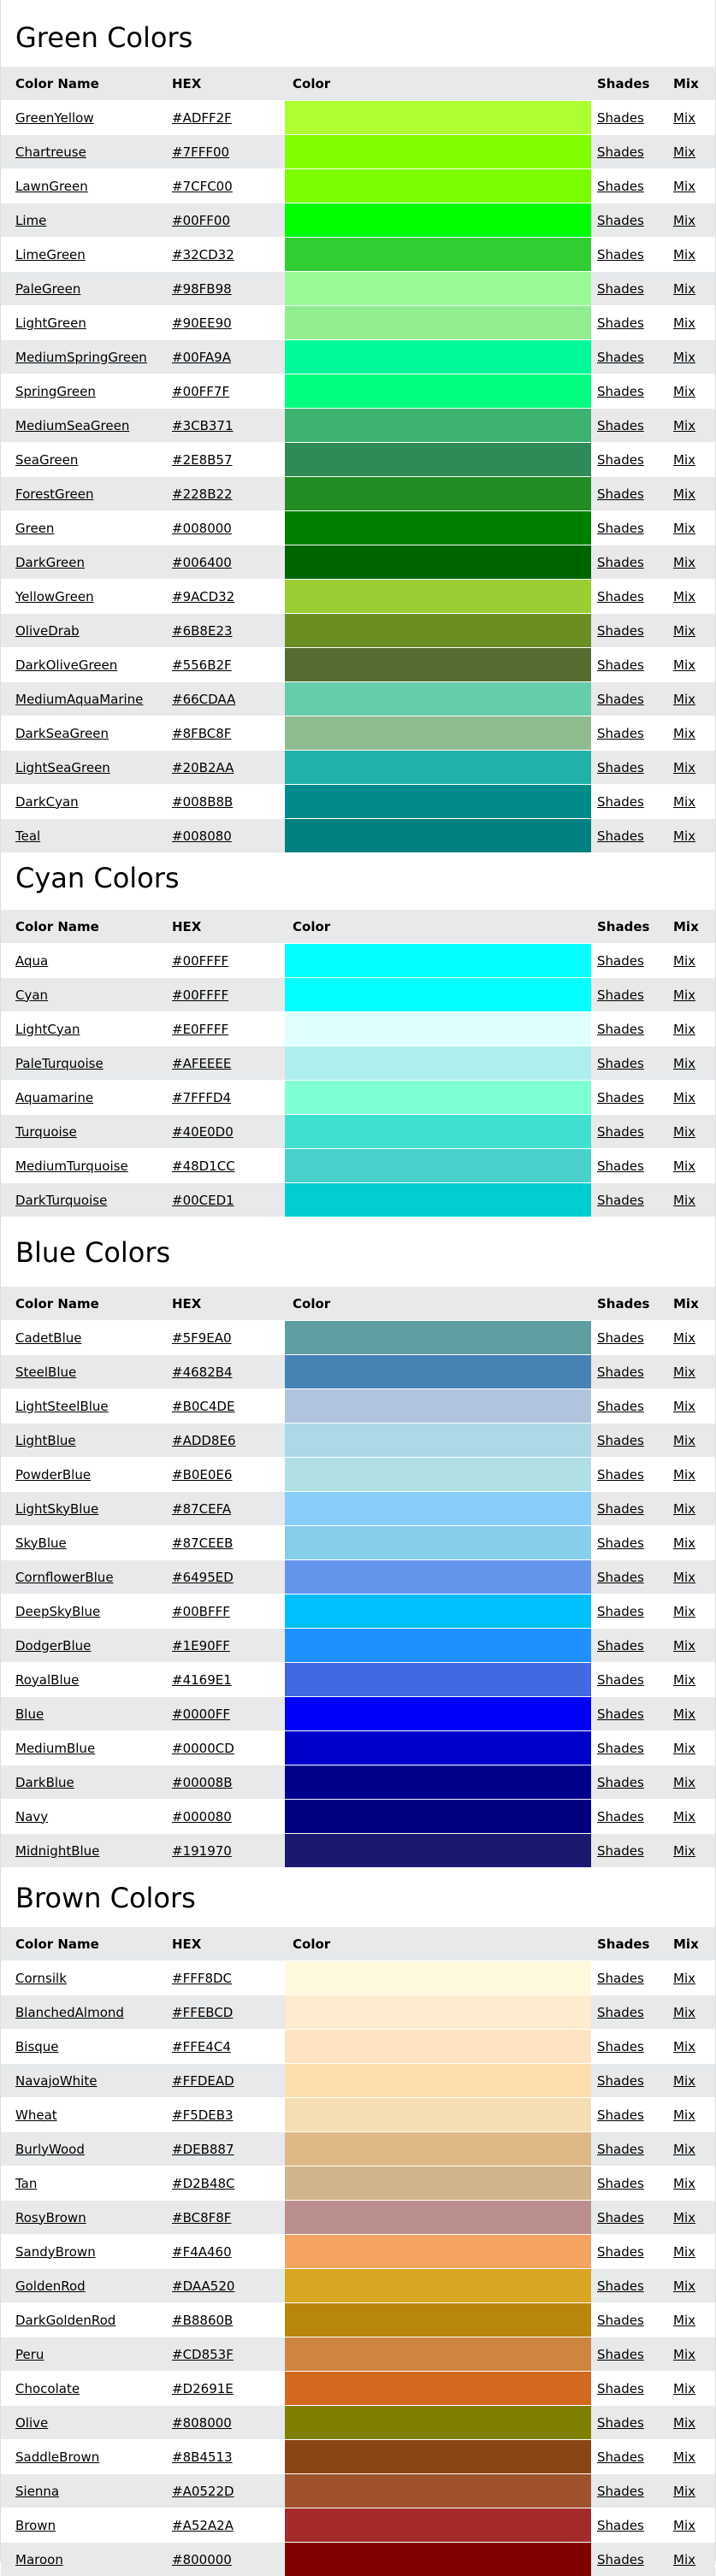  I want to click on hex-link: #ADD8E6, so click(204, 1440).